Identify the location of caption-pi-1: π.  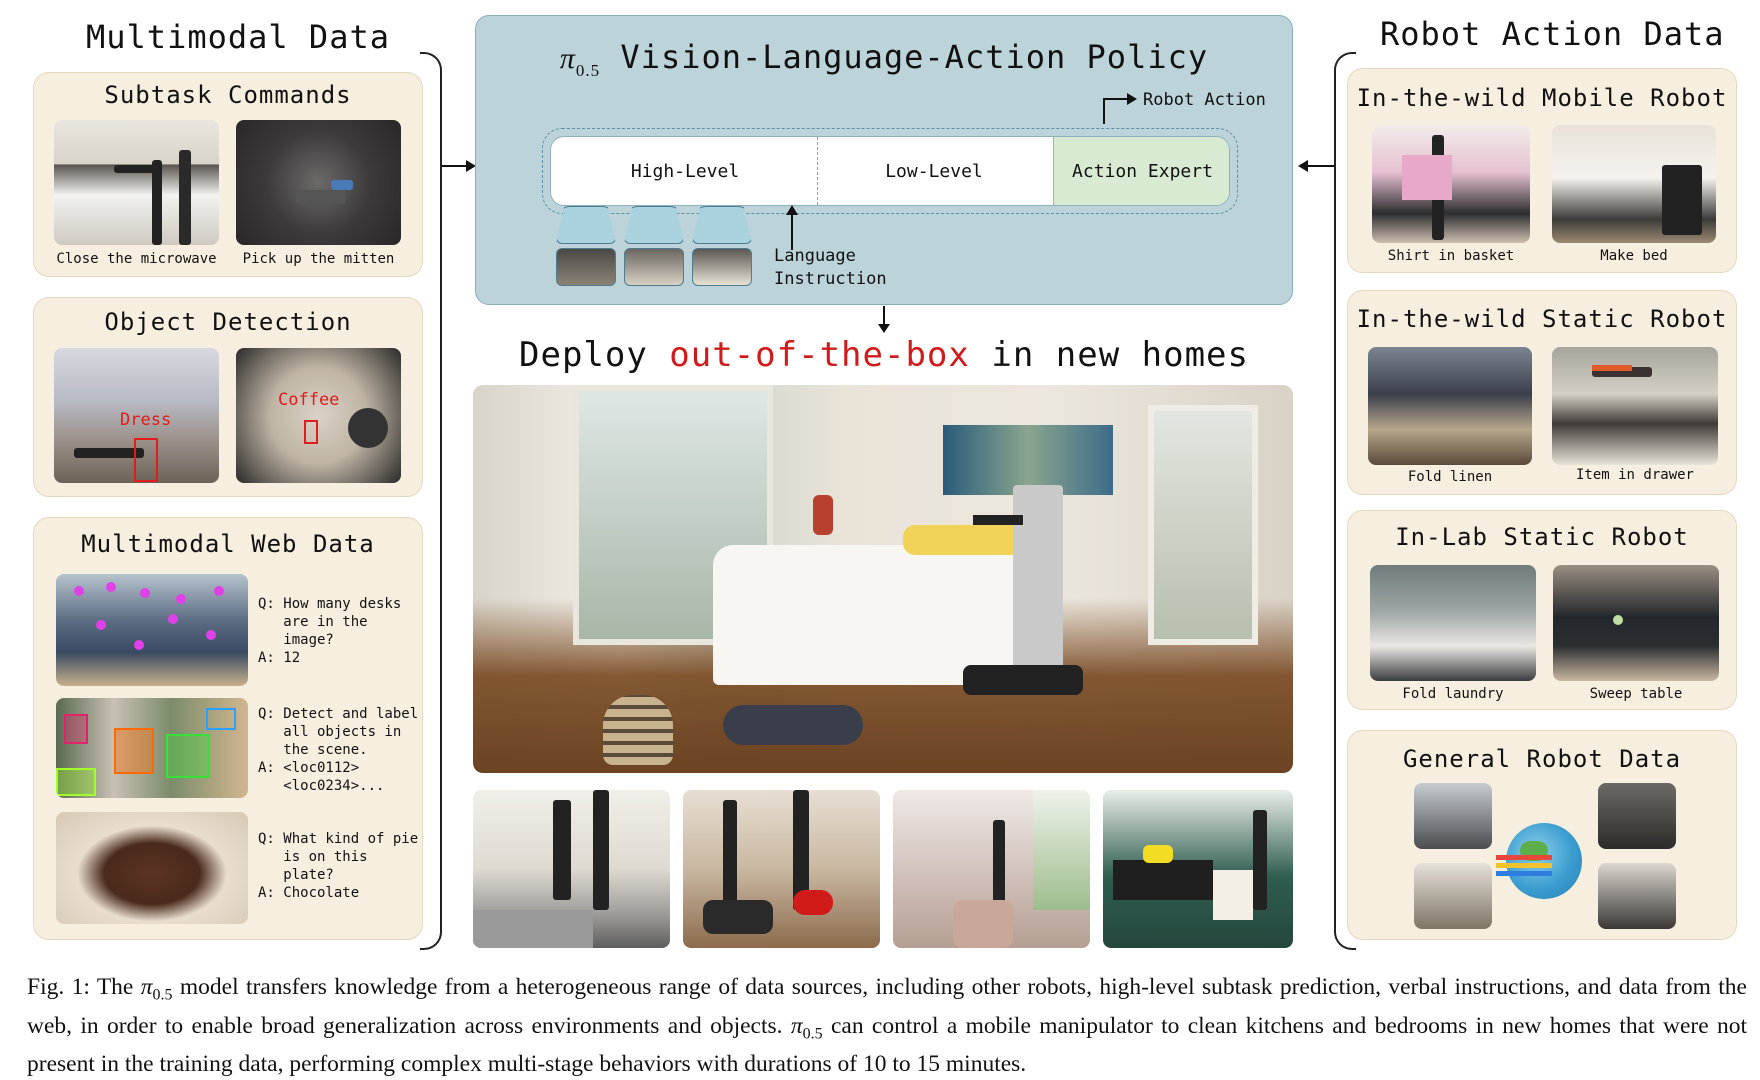
(146, 987).